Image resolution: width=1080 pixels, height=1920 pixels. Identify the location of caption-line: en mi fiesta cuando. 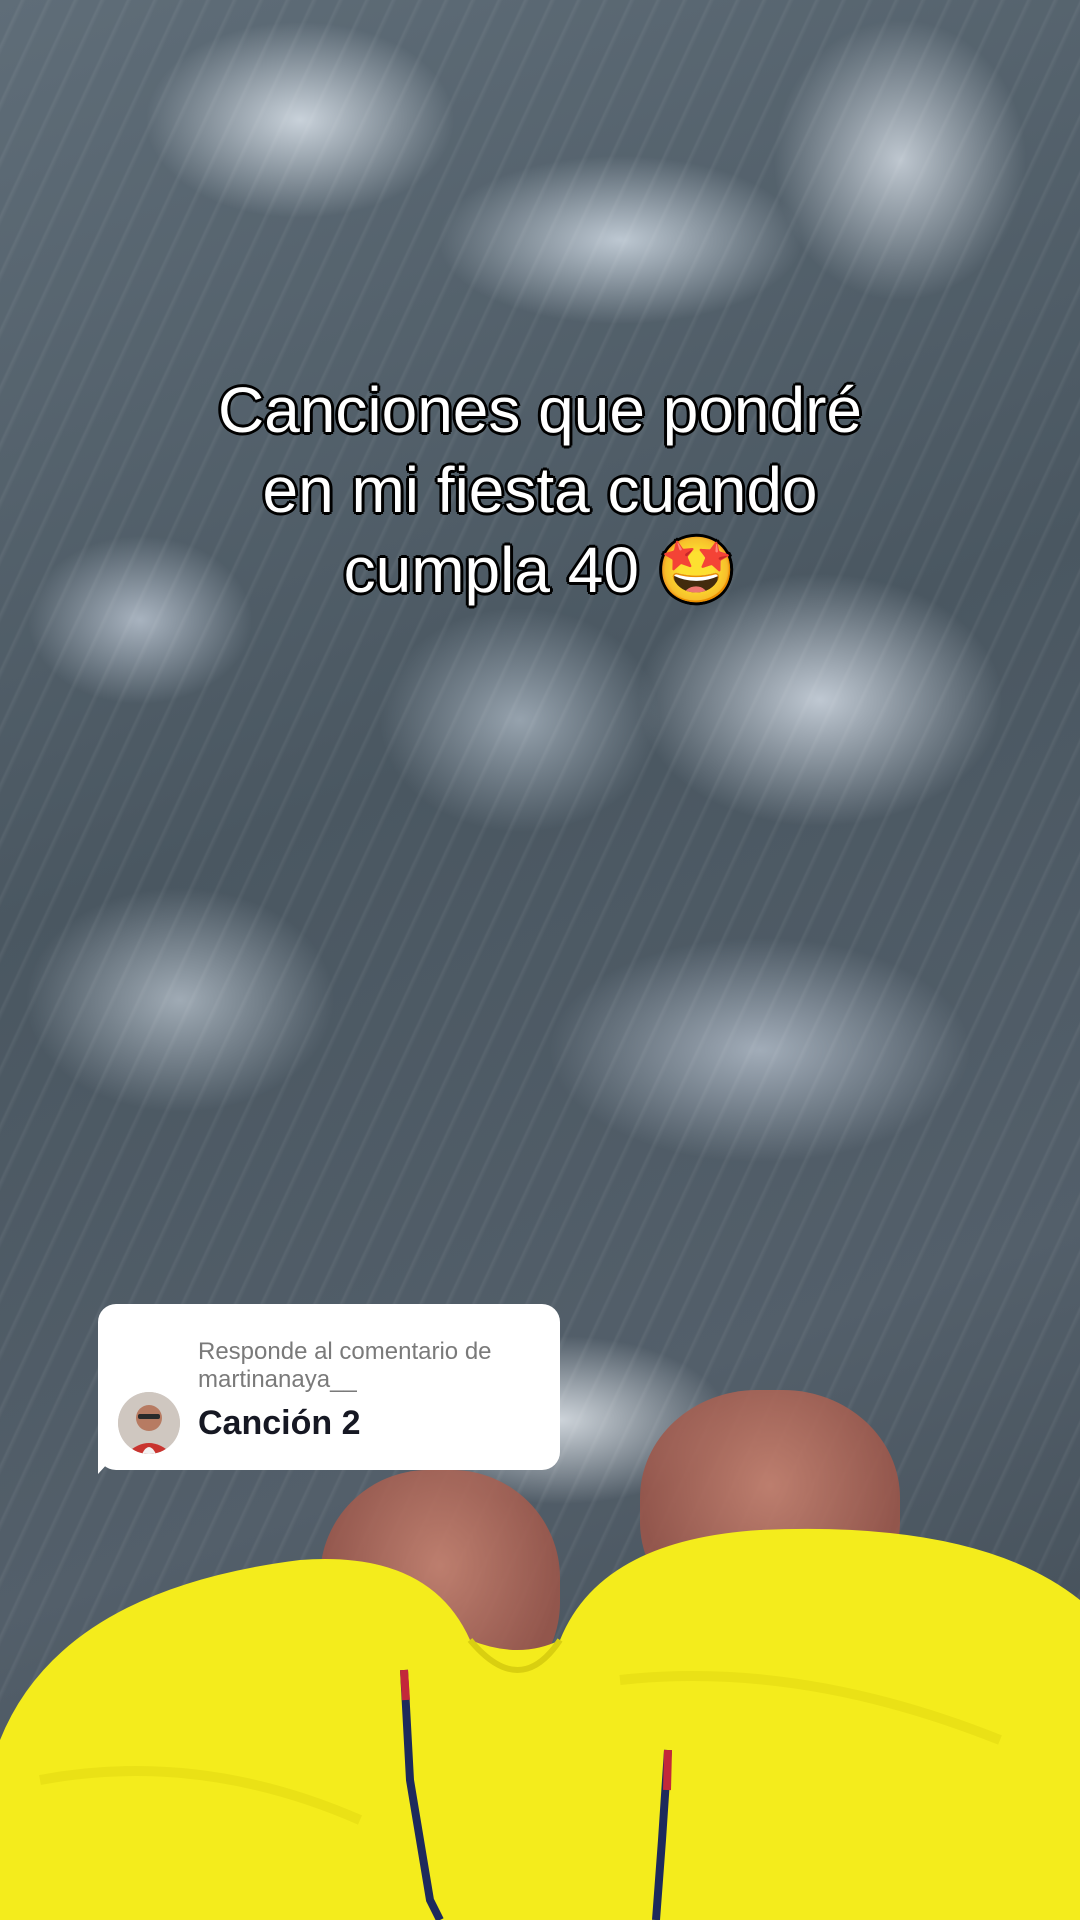
(540, 490).